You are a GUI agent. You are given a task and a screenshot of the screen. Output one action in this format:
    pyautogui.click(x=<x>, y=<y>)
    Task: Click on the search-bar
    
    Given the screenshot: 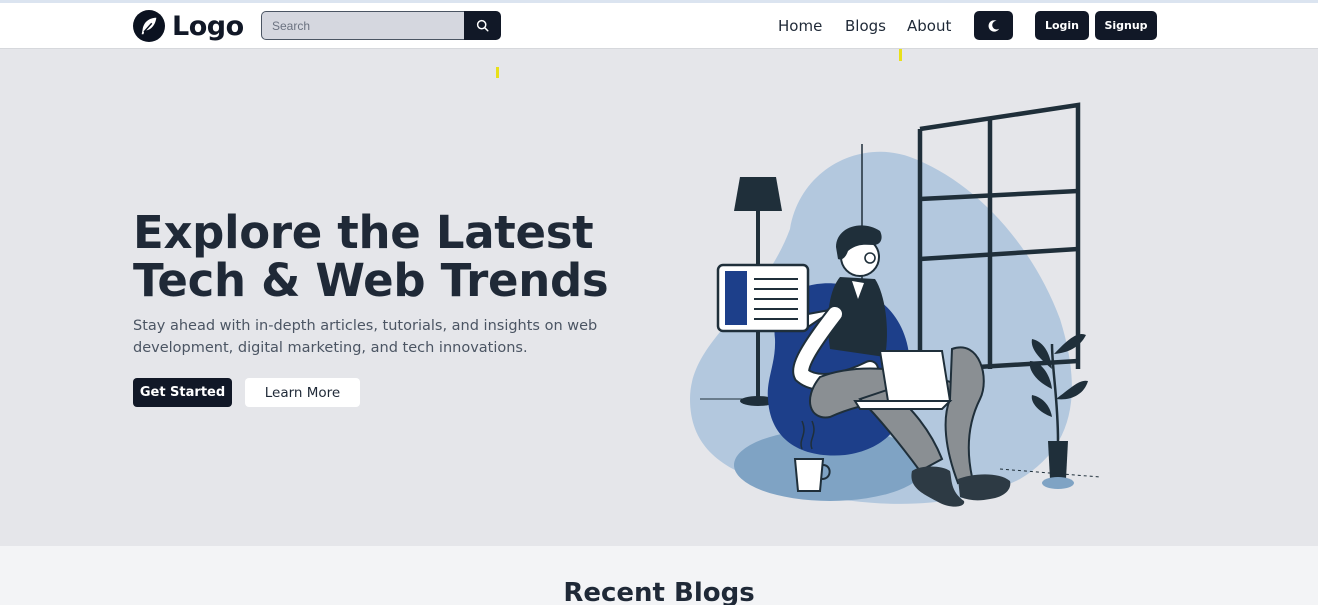 What is the action you would take?
    pyautogui.click(x=381, y=25)
    